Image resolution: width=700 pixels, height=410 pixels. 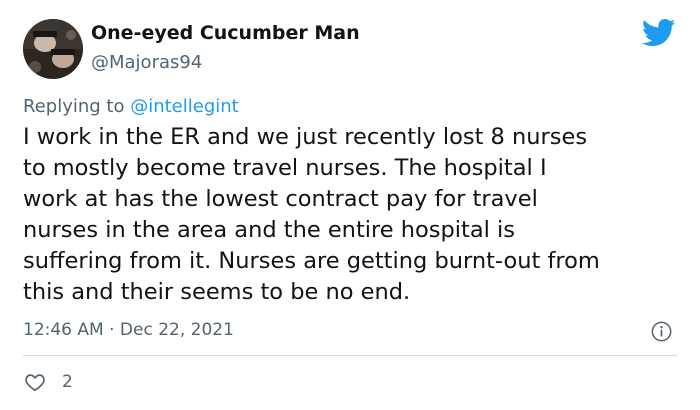 I want to click on info-icon, so click(x=661, y=331).